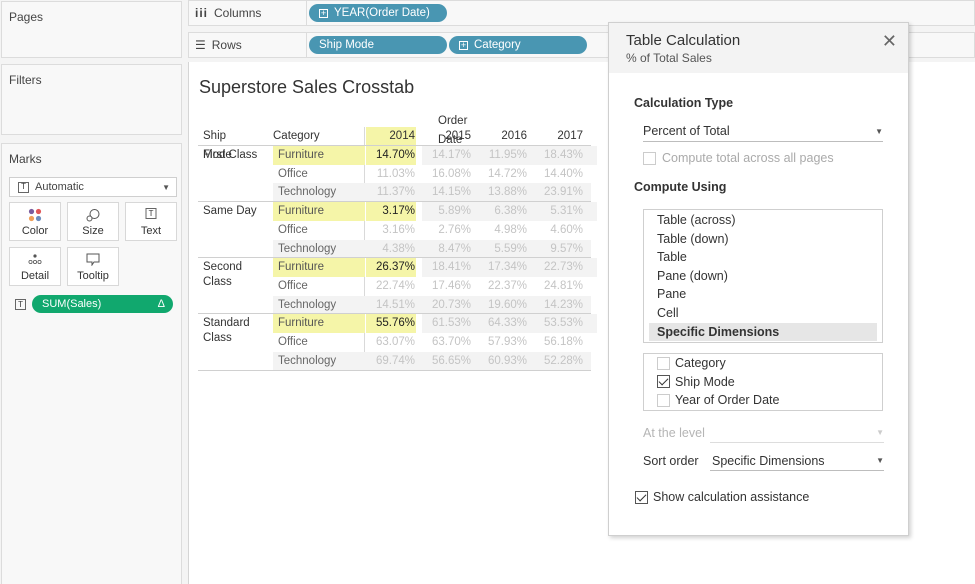 The height and width of the screenshot is (584, 975). Describe the element at coordinates (387, 361) in the screenshot. I see `value-cell: 69.74%` at that location.